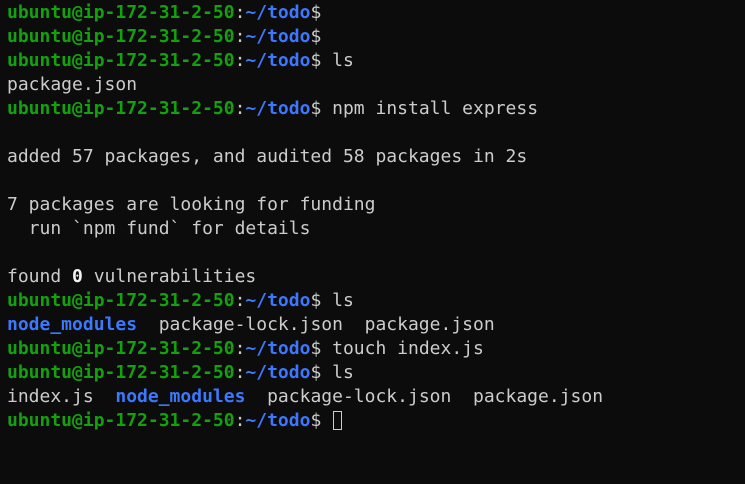 The height and width of the screenshot is (484, 745). What do you see at coordinates (402, 348) in the screenshot?
I see `command-text: touch index.js` at bounding box center [402, 348].